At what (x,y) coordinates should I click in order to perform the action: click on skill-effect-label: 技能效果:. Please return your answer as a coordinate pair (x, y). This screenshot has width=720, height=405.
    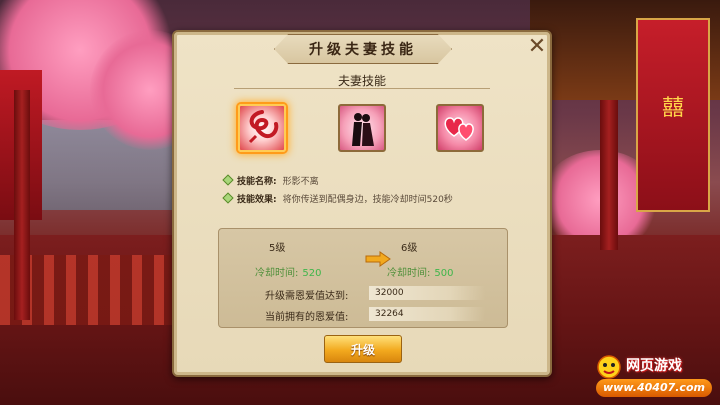
    Looking at the image, I should click on (257, 200).